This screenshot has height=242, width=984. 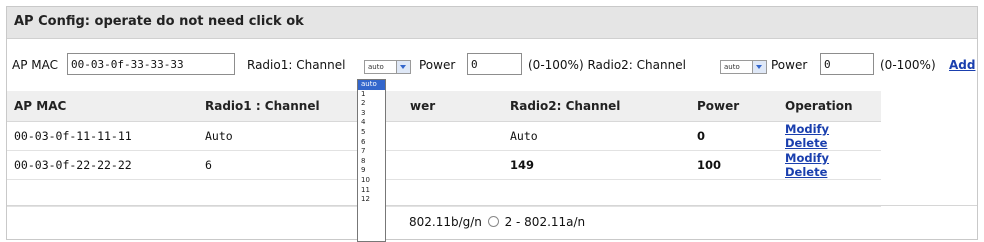 I want to click on dropdown-option: 12, so click(x=371, y=200).